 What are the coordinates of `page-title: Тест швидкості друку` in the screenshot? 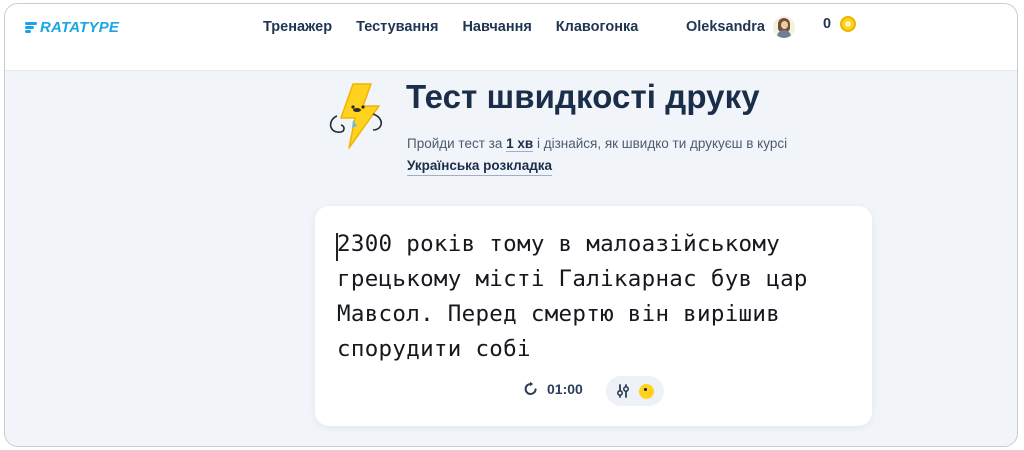 It's located at (583, 96).